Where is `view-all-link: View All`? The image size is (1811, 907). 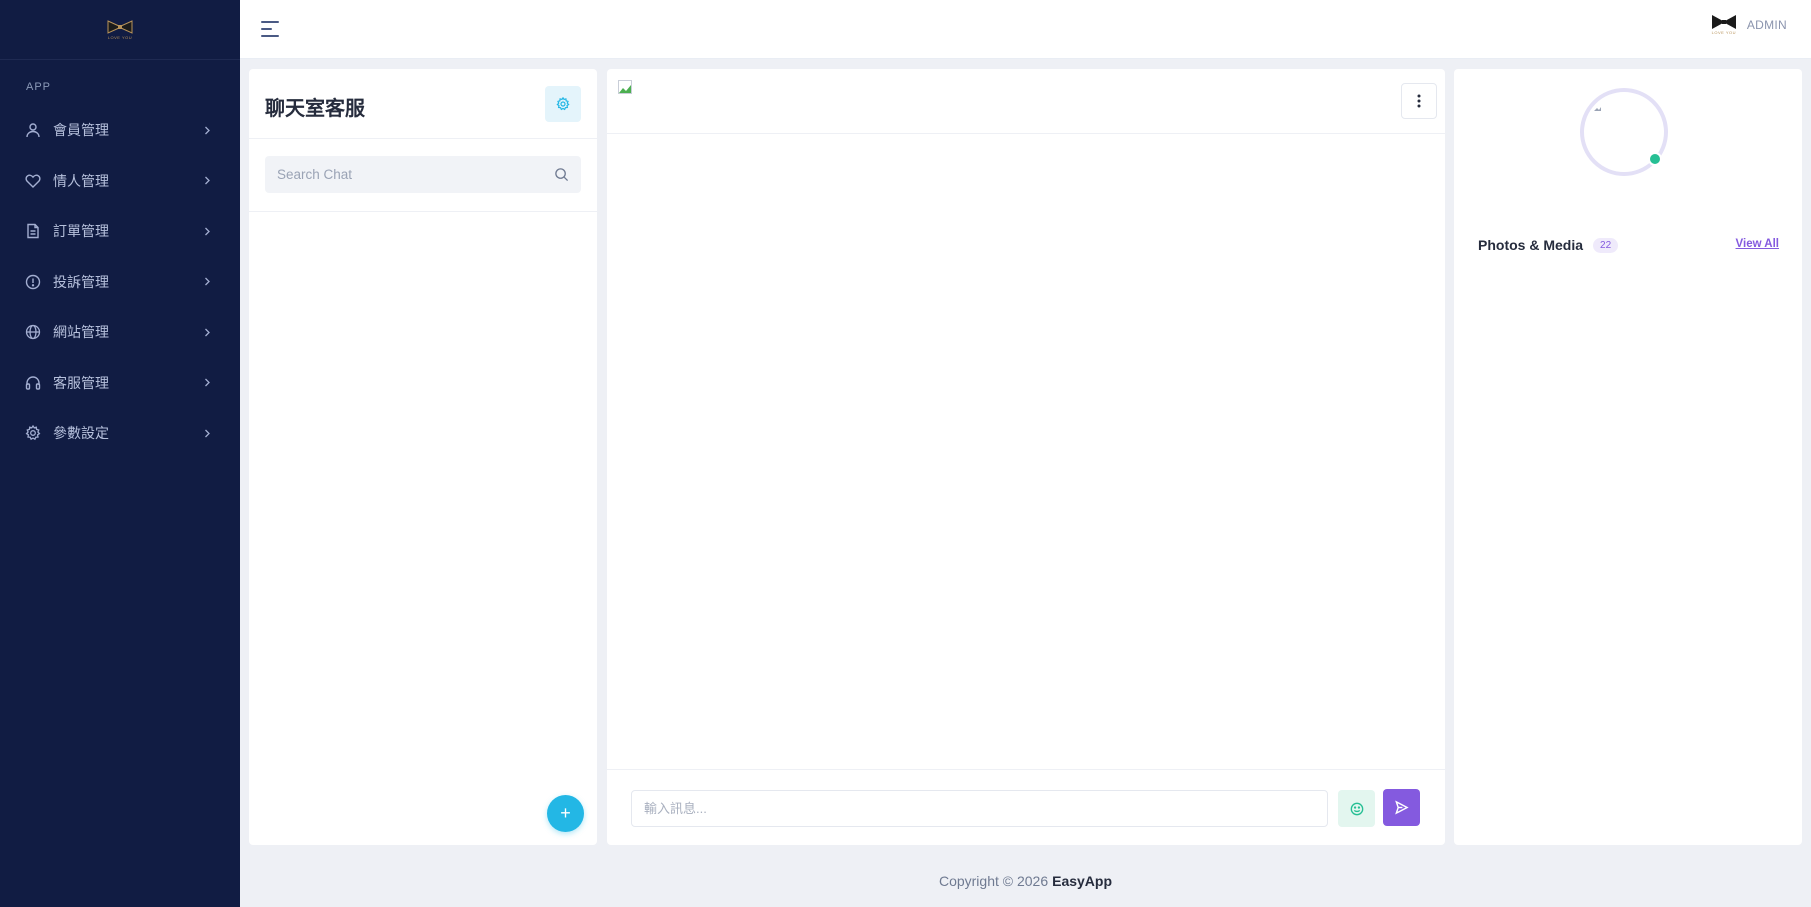 view-all-link: View All is located at coordinates (1757, 244).